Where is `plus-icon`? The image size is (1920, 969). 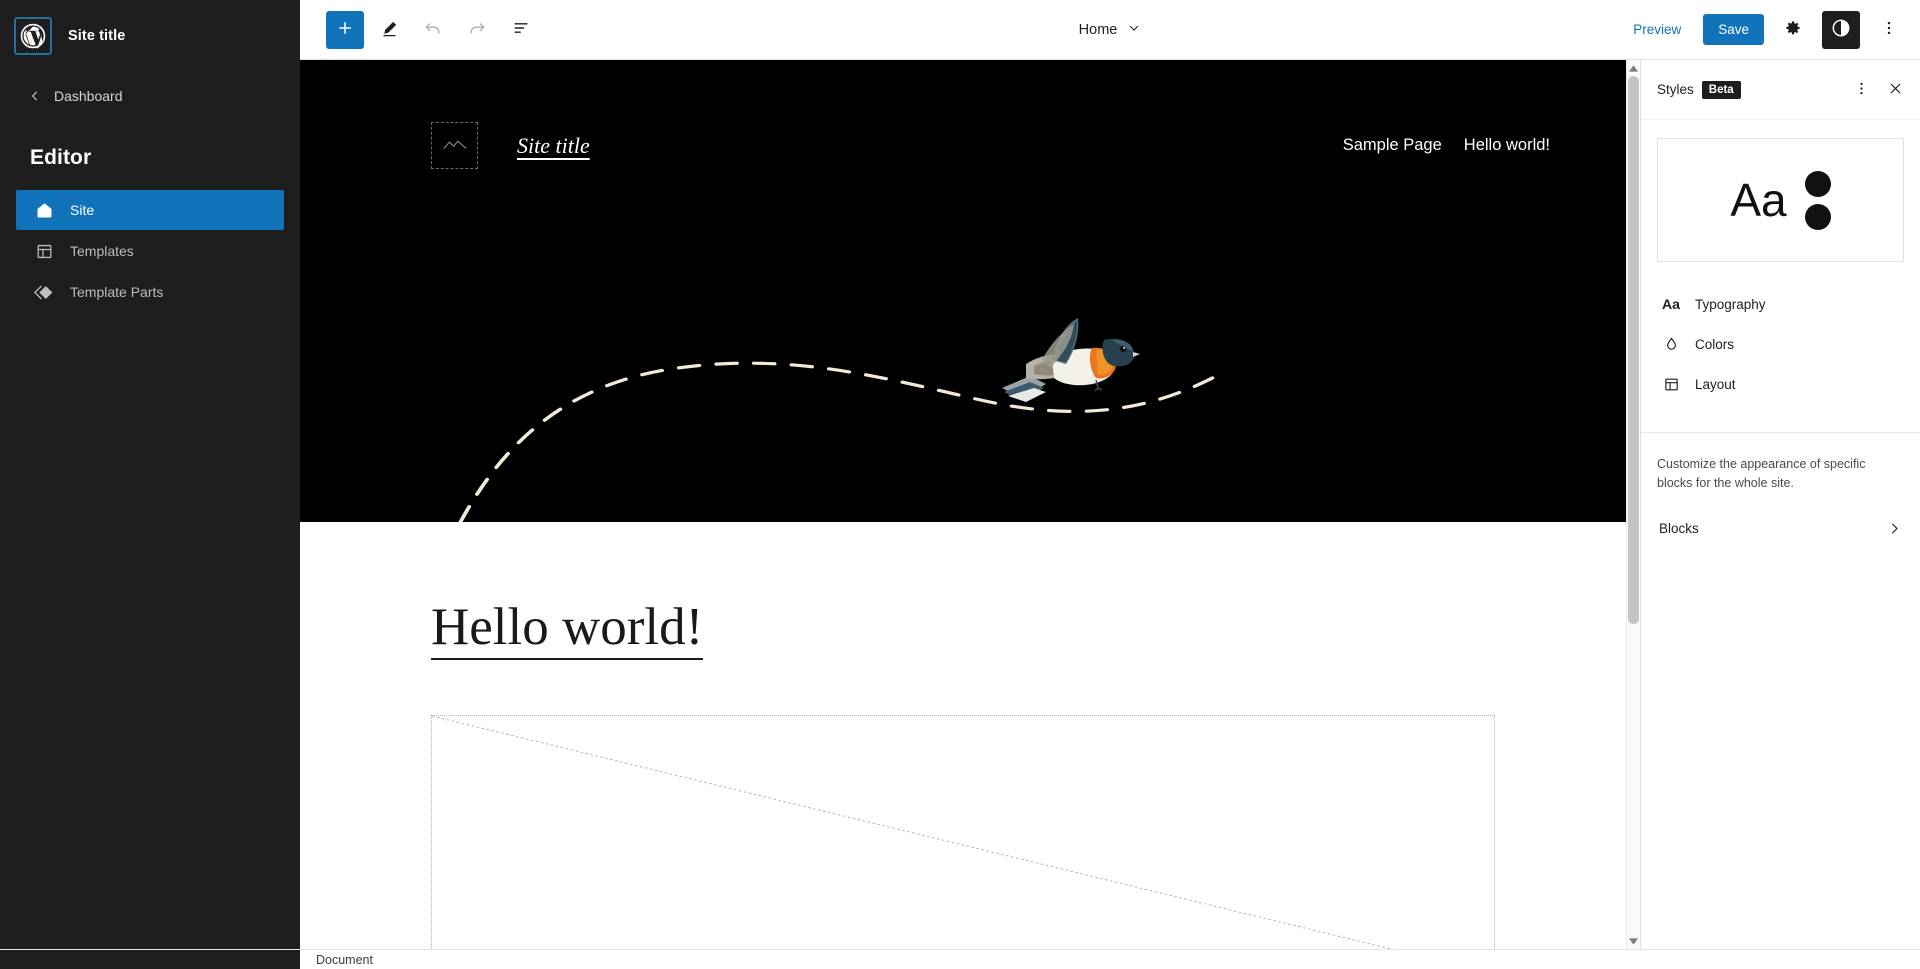
plus-icon is located at coordinates (345, 29).